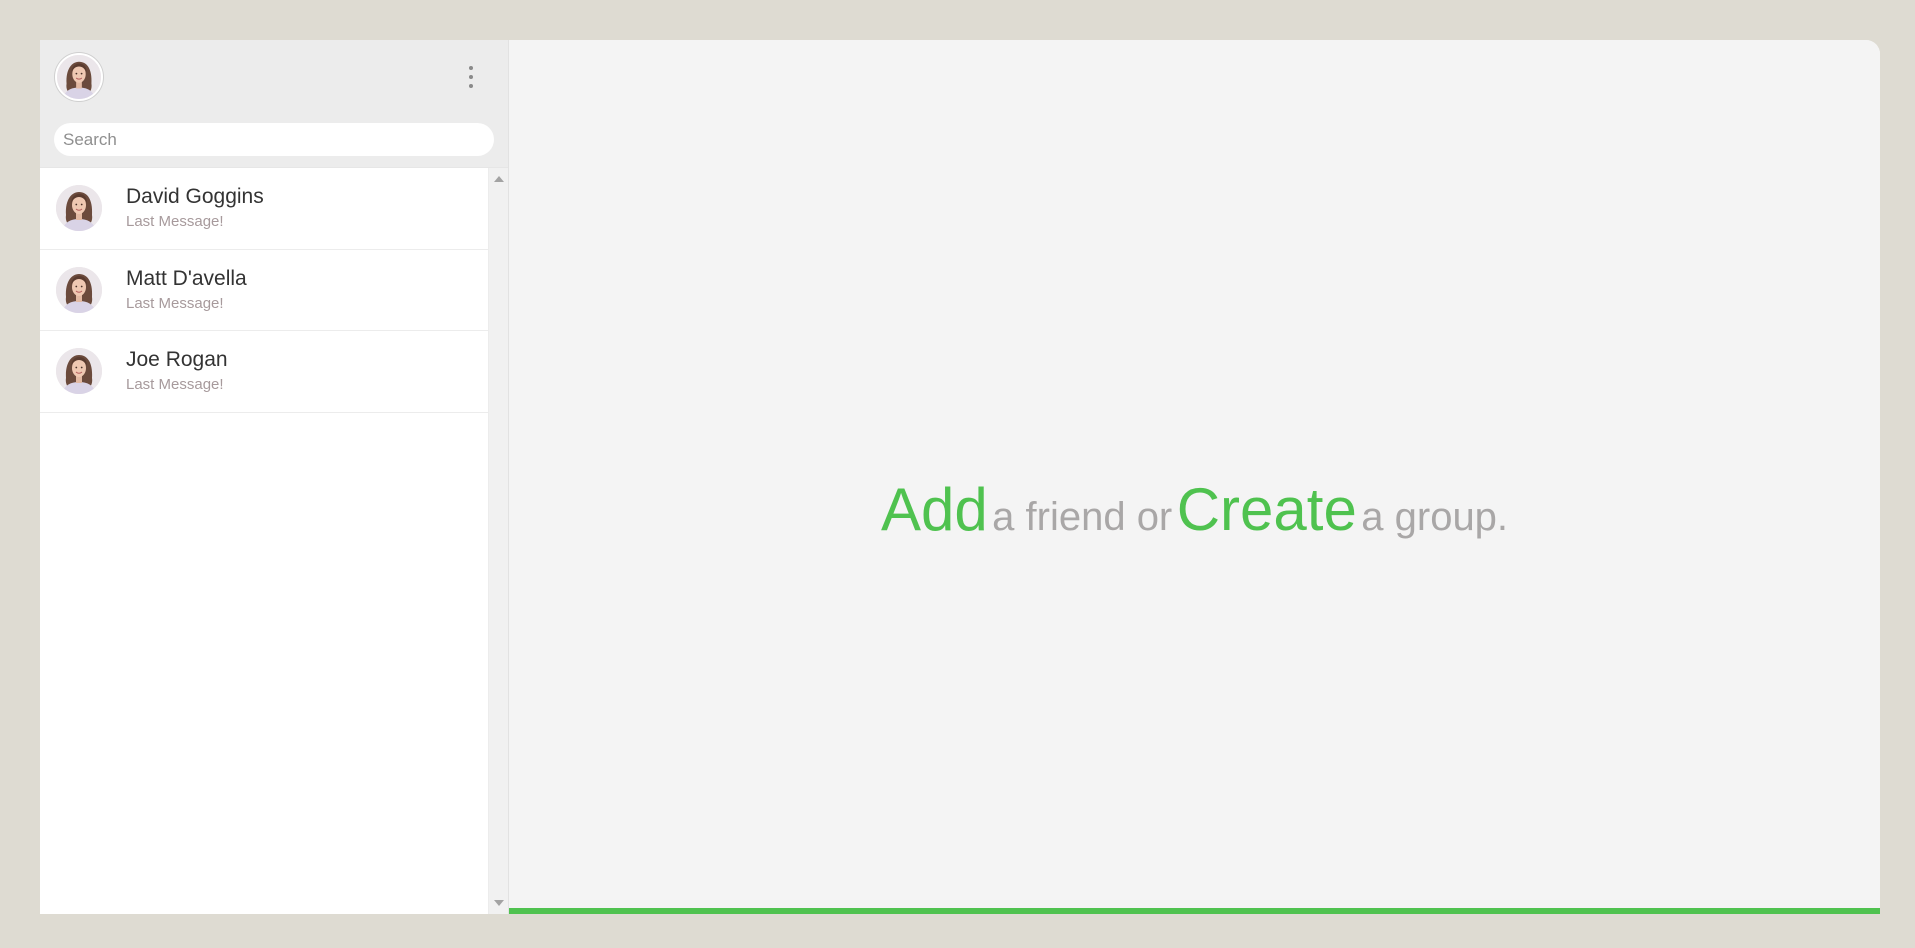 The height and width of the screenshot is (948, 1915). I want to click on menu-button, so click(471, 77).